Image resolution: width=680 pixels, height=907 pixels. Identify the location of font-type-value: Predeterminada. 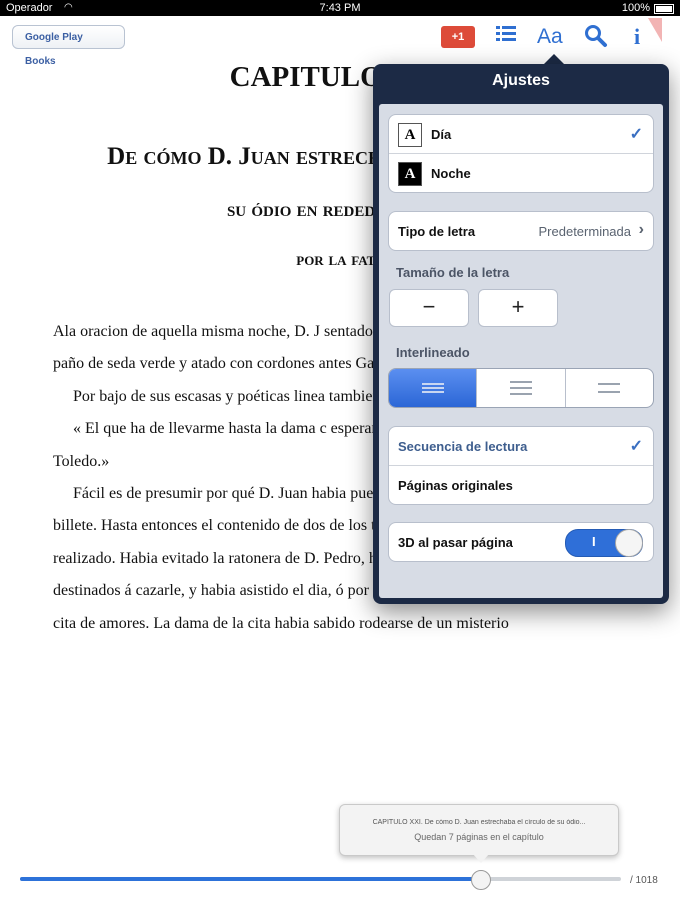
(585, 231).